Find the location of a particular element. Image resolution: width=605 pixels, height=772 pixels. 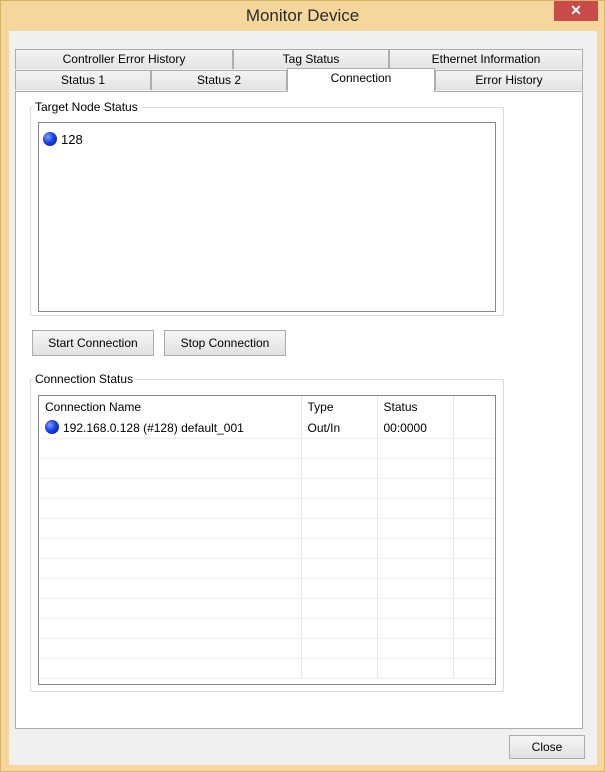

title-bar: Monitor Device ✕ is located at coordinates (302, 16).